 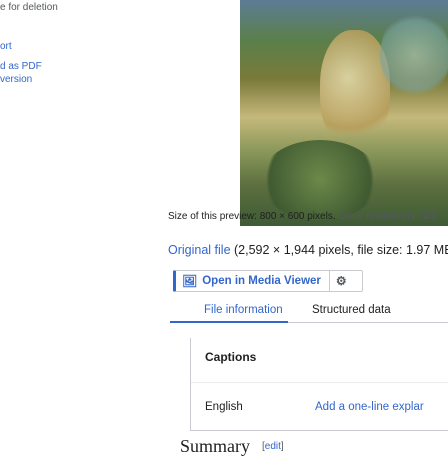 What do you see at coordinates (21, 67) in the screenshot?
I see `sidebar-item-download-pdf: d as PDF` at bounding box center [21, 67].